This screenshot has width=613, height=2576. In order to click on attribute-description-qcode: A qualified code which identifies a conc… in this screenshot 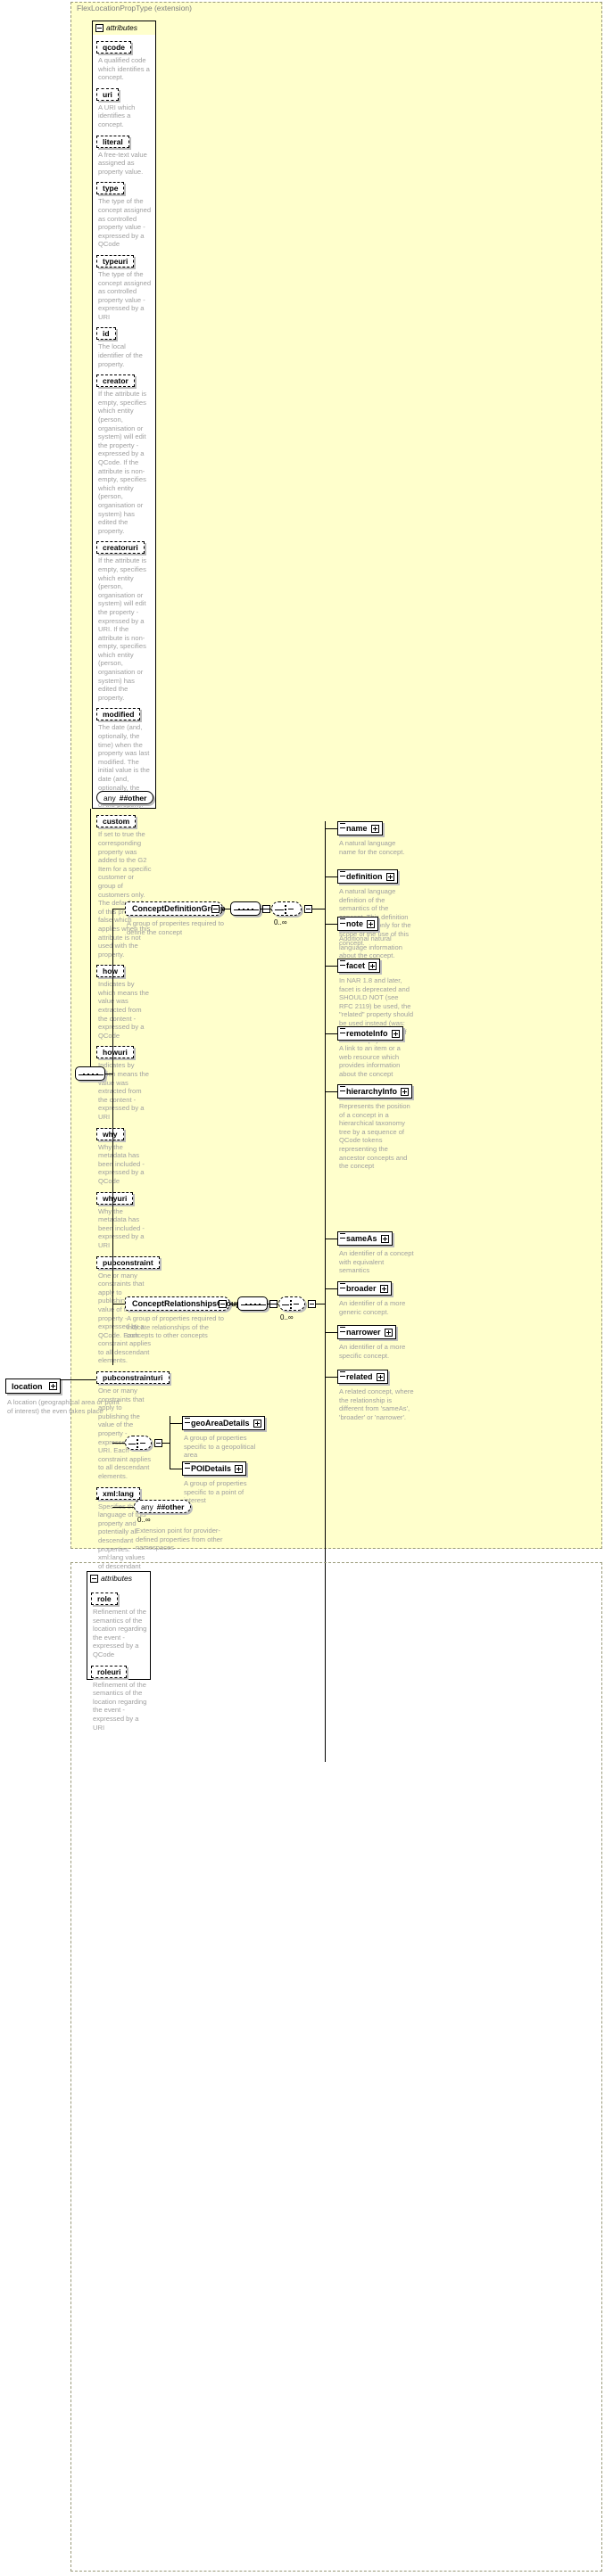, I will do `click(124, 69)`.